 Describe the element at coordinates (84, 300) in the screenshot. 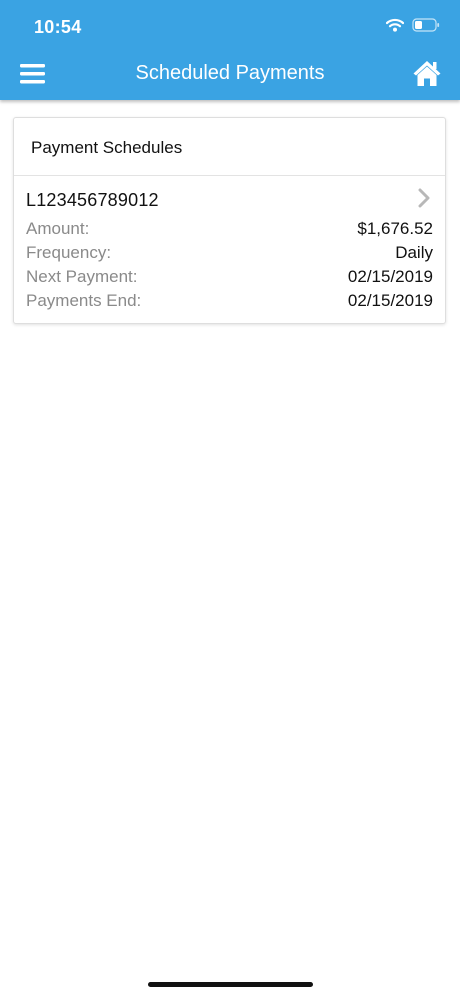

I see `payments-end-label: Payments End:` at that location.